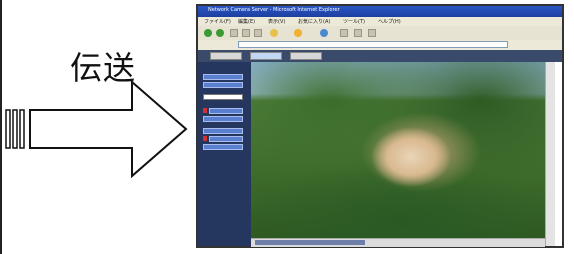 The height and width of the screenshot is (254, 574). Describe the element at coordinates (398, 242) in the screenshot. I see `horizontal-scrollbar` at that location.